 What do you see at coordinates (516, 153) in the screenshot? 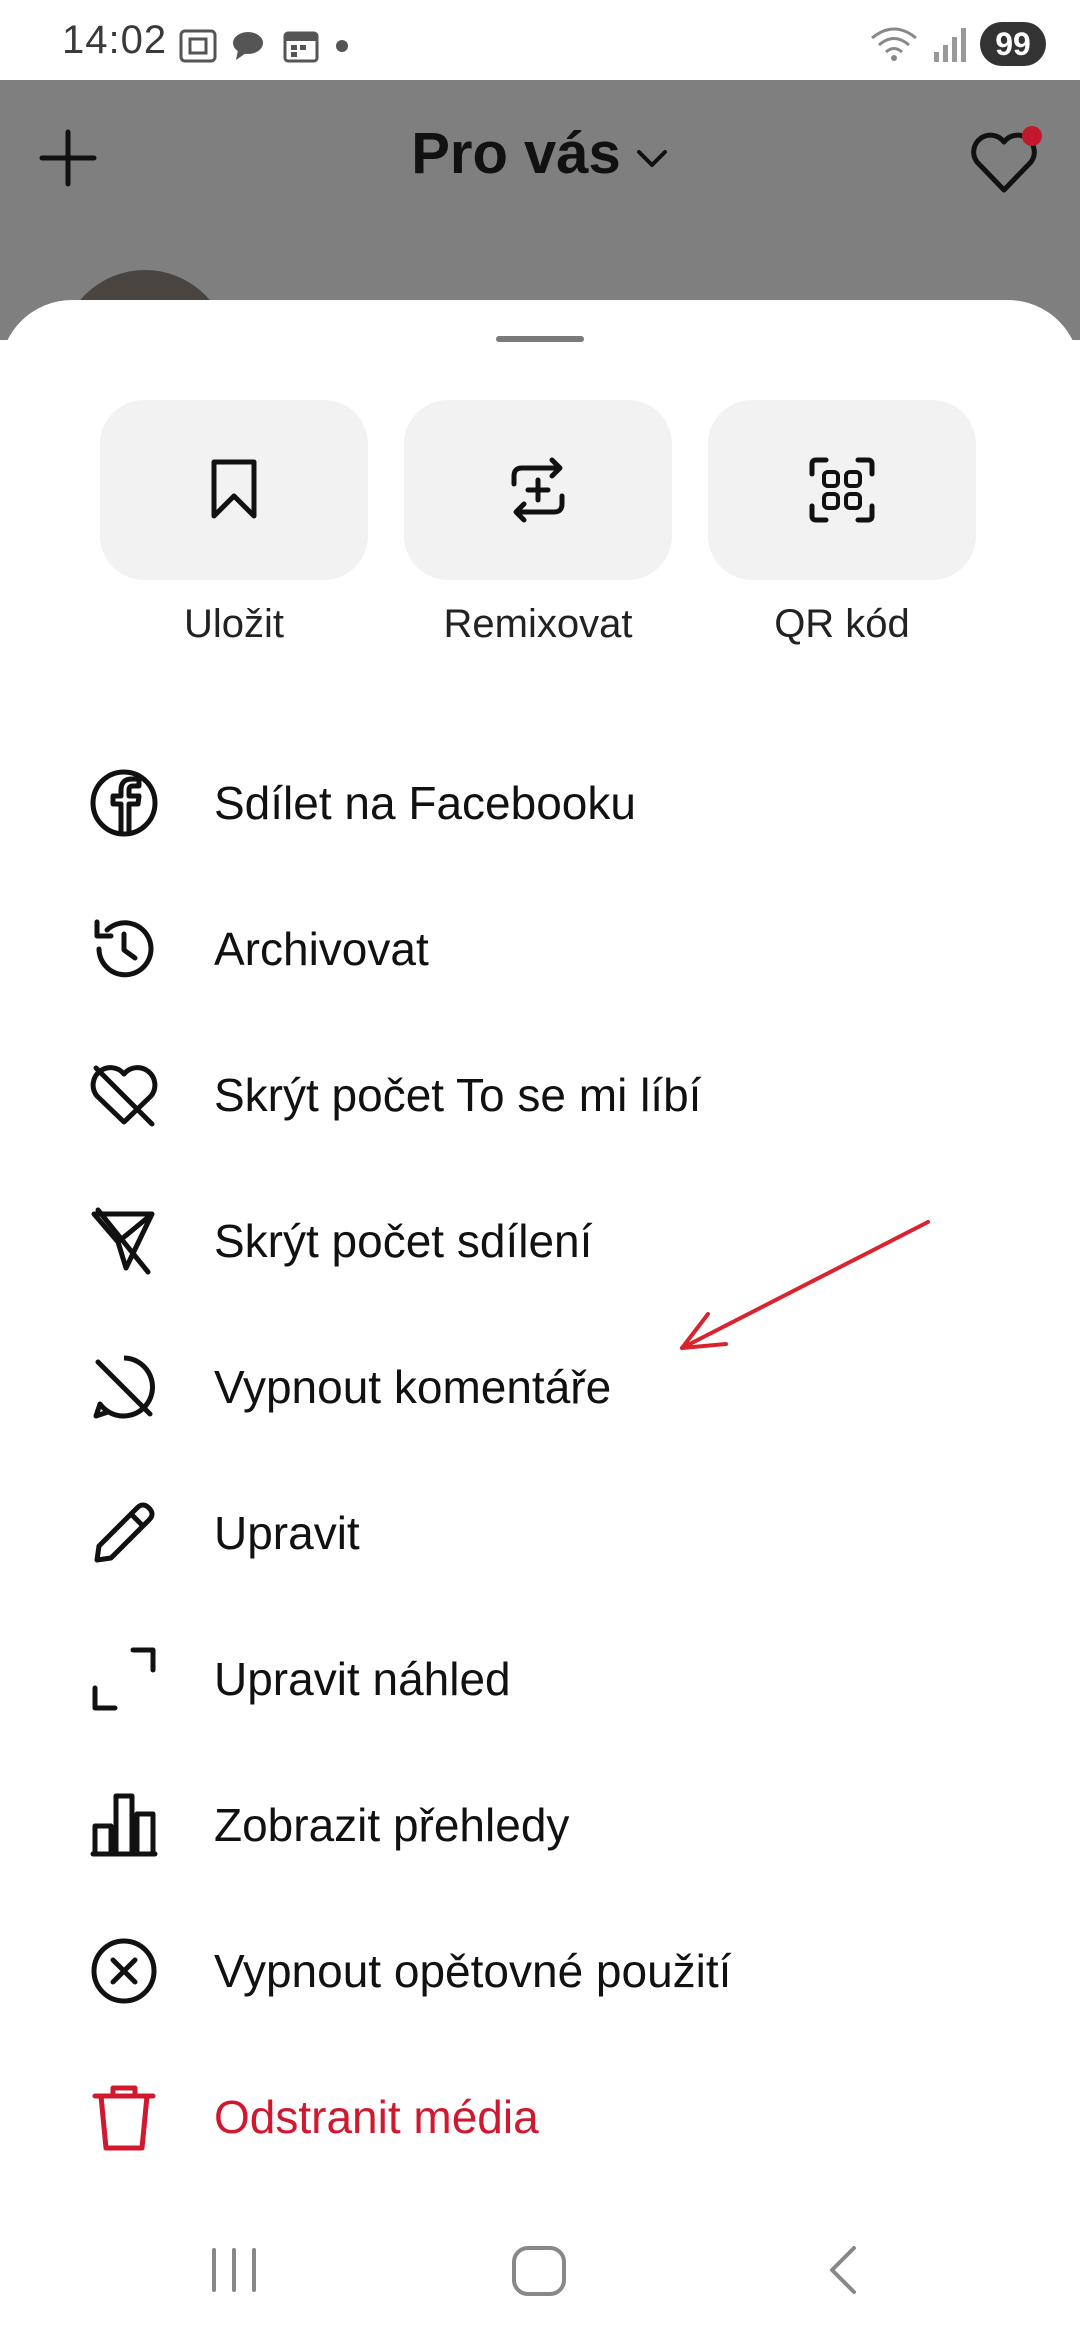
I see `page-title: Pro vás` at bounding box center [516, 153].